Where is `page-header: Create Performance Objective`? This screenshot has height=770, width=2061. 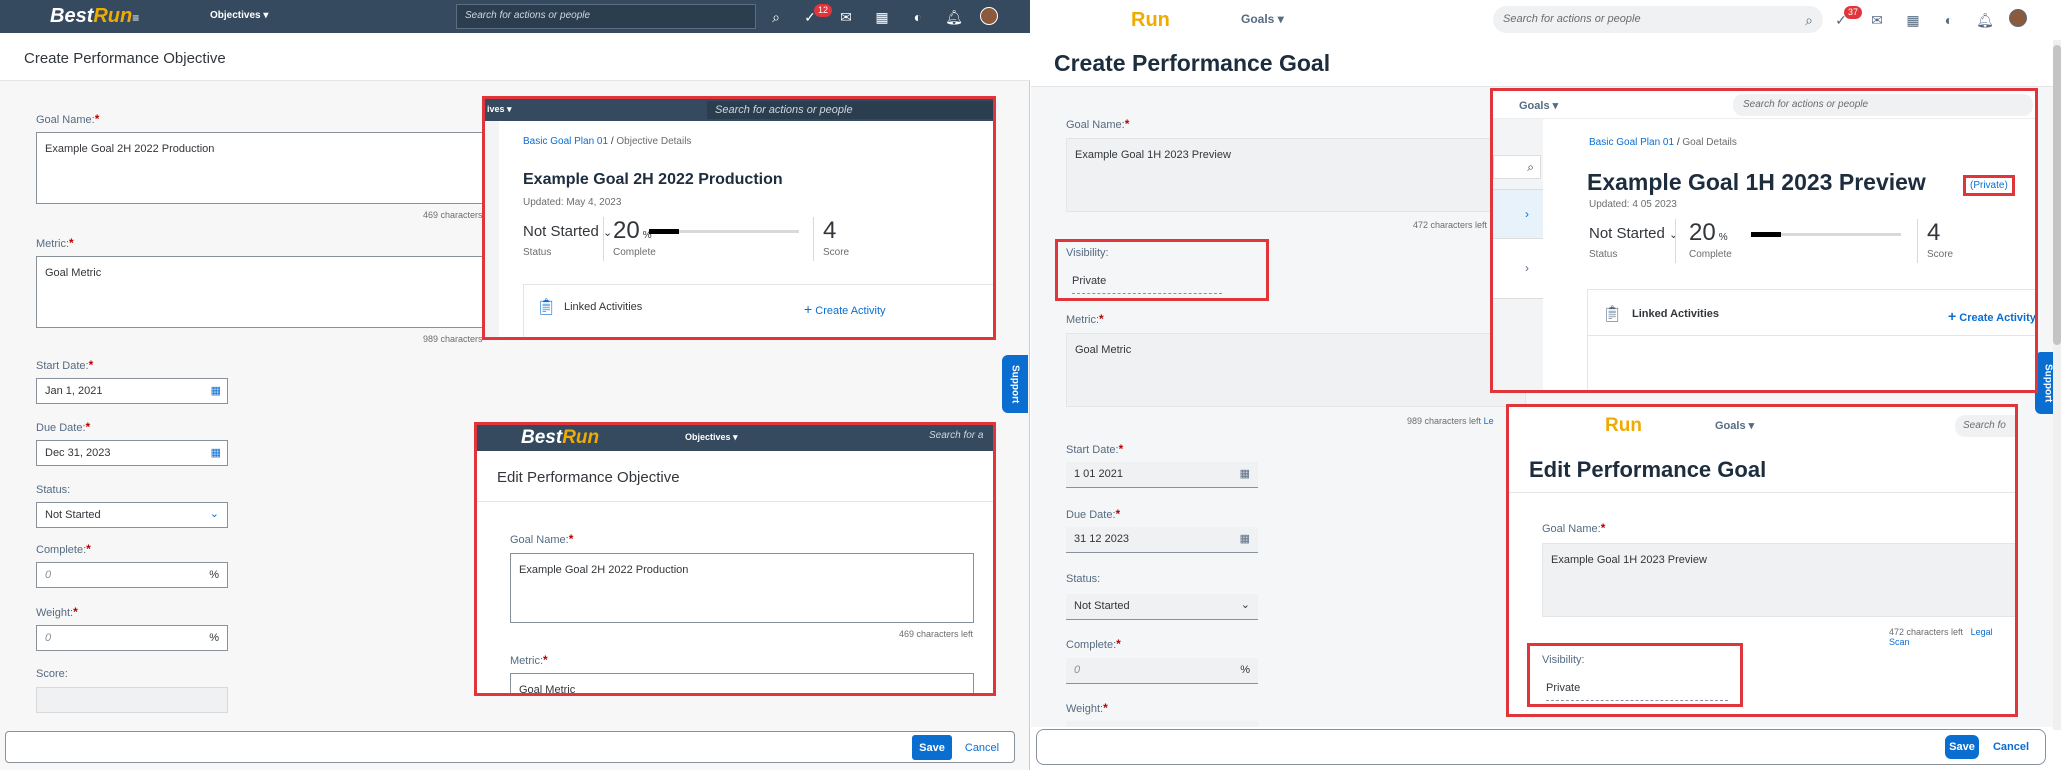
page-header: Create Performance Objective is located at coordinates (515, 57).